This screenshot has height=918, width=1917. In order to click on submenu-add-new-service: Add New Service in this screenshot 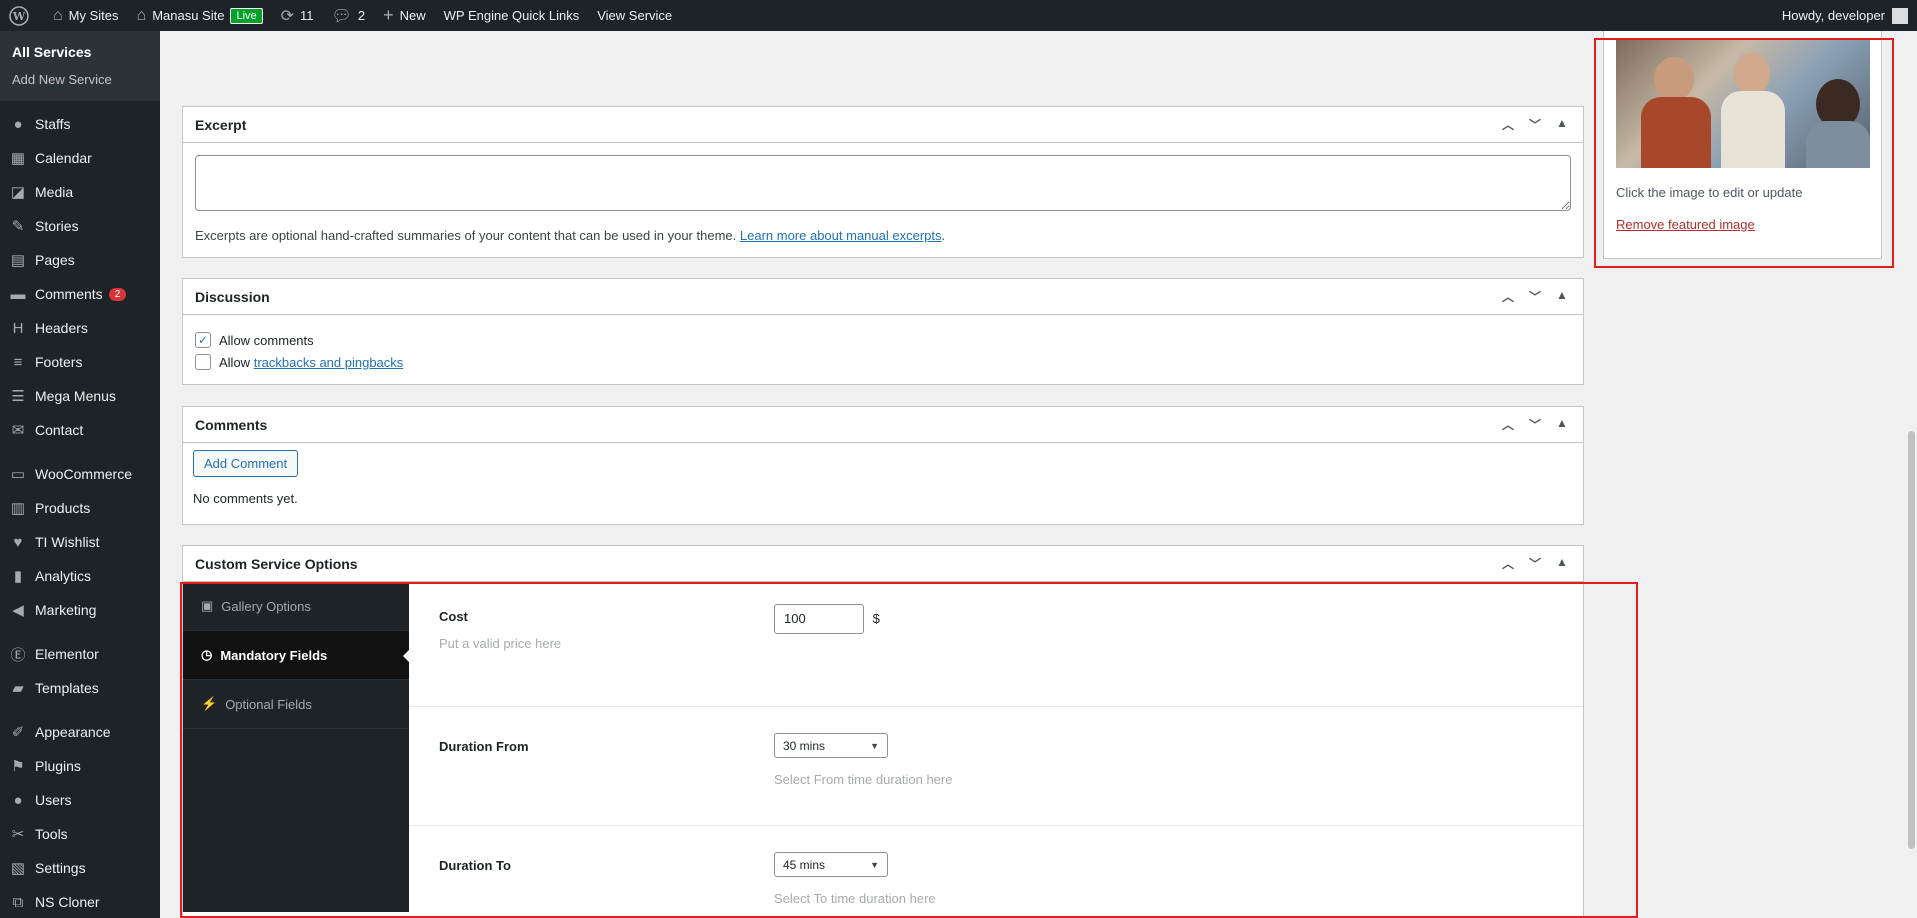, I will do `click(80, 79)`.